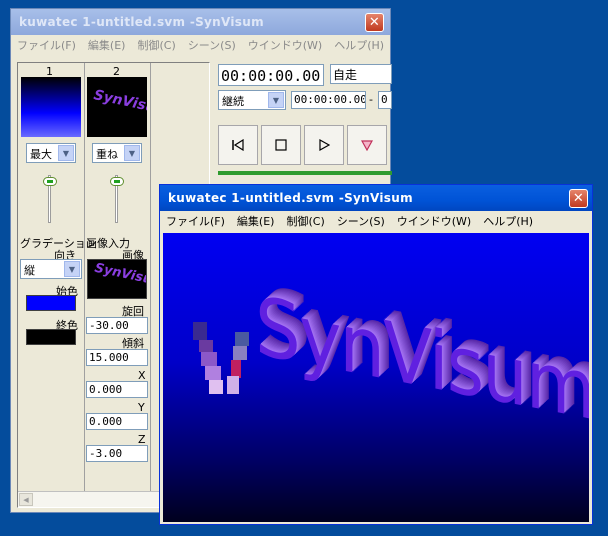  I want to click on layer-1-thumbnail, so click(51, 107).